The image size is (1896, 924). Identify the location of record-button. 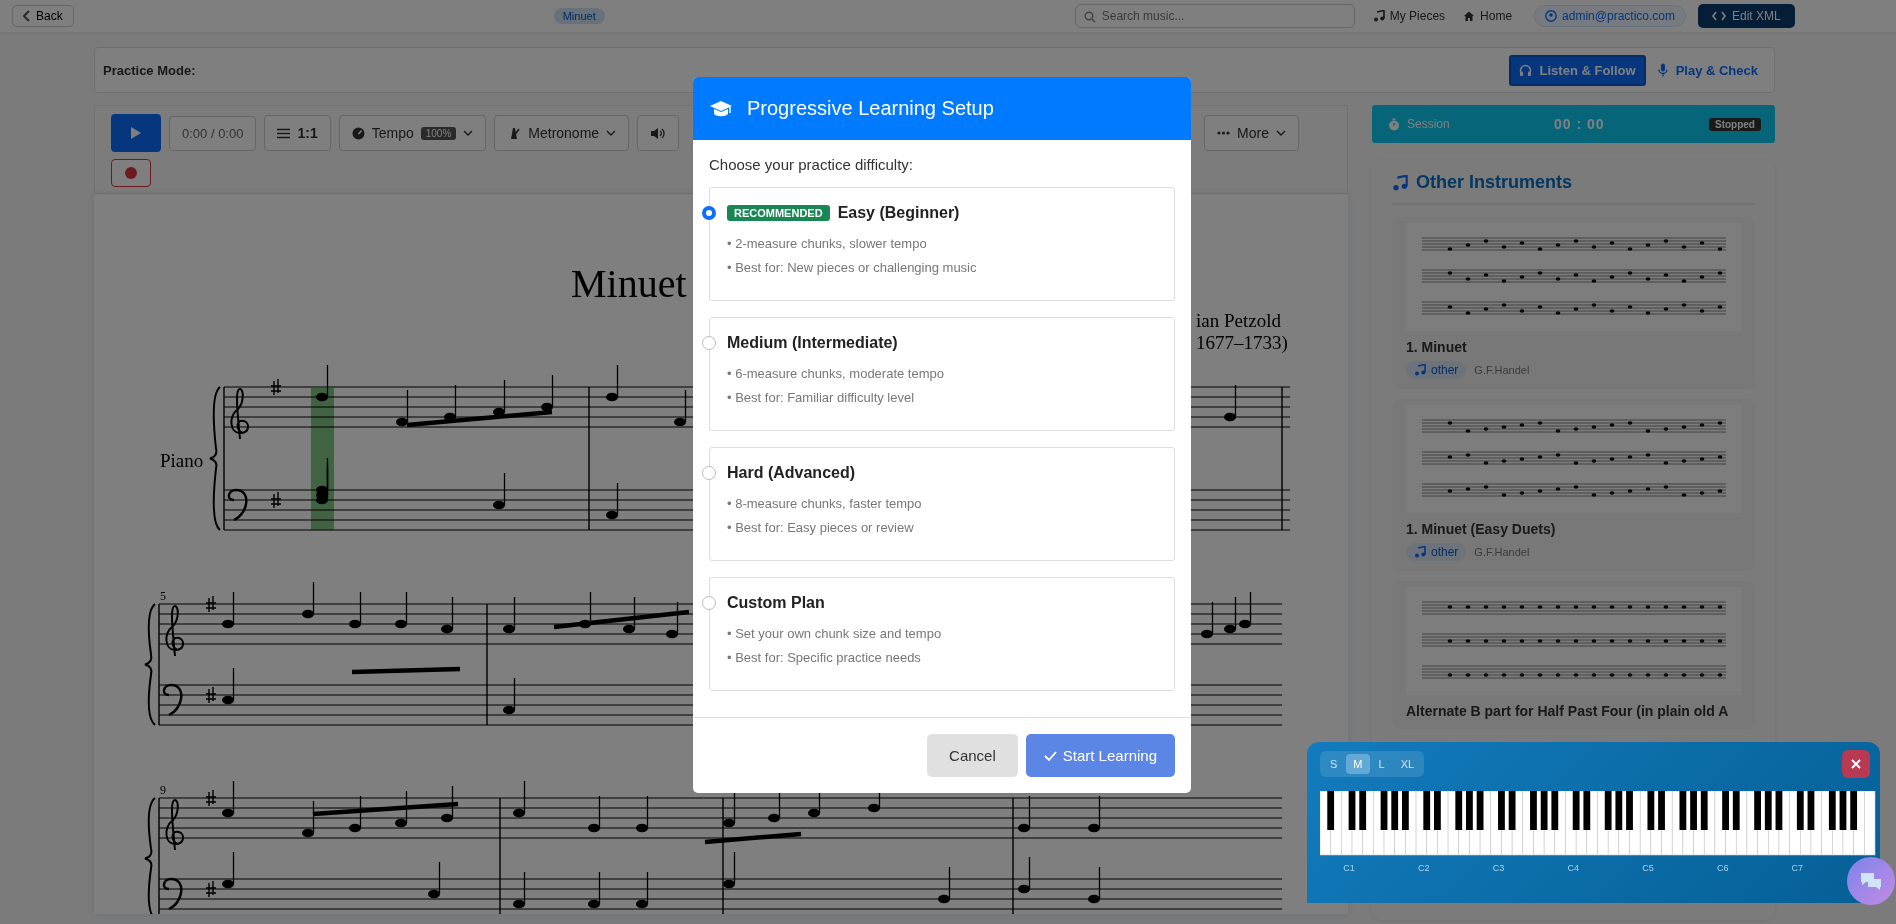
(131, 173).